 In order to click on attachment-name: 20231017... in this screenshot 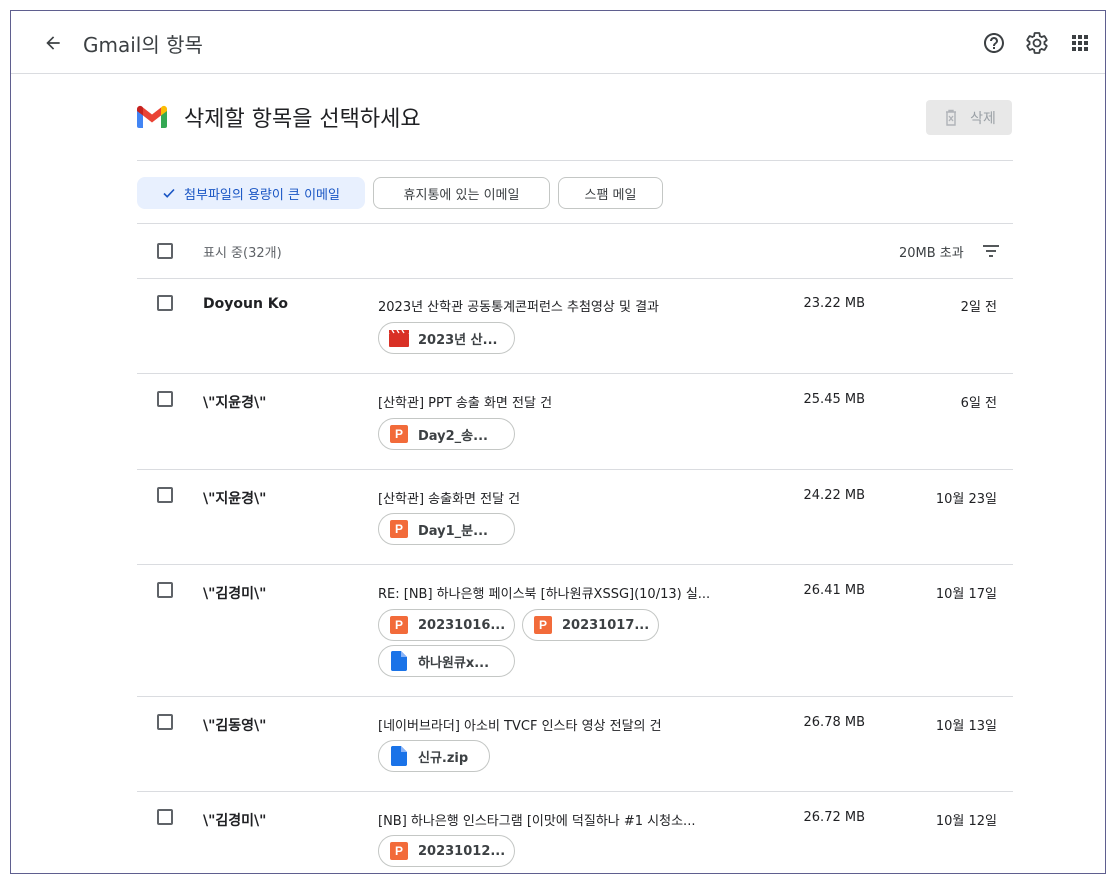, I will do `click(606, 625)`.